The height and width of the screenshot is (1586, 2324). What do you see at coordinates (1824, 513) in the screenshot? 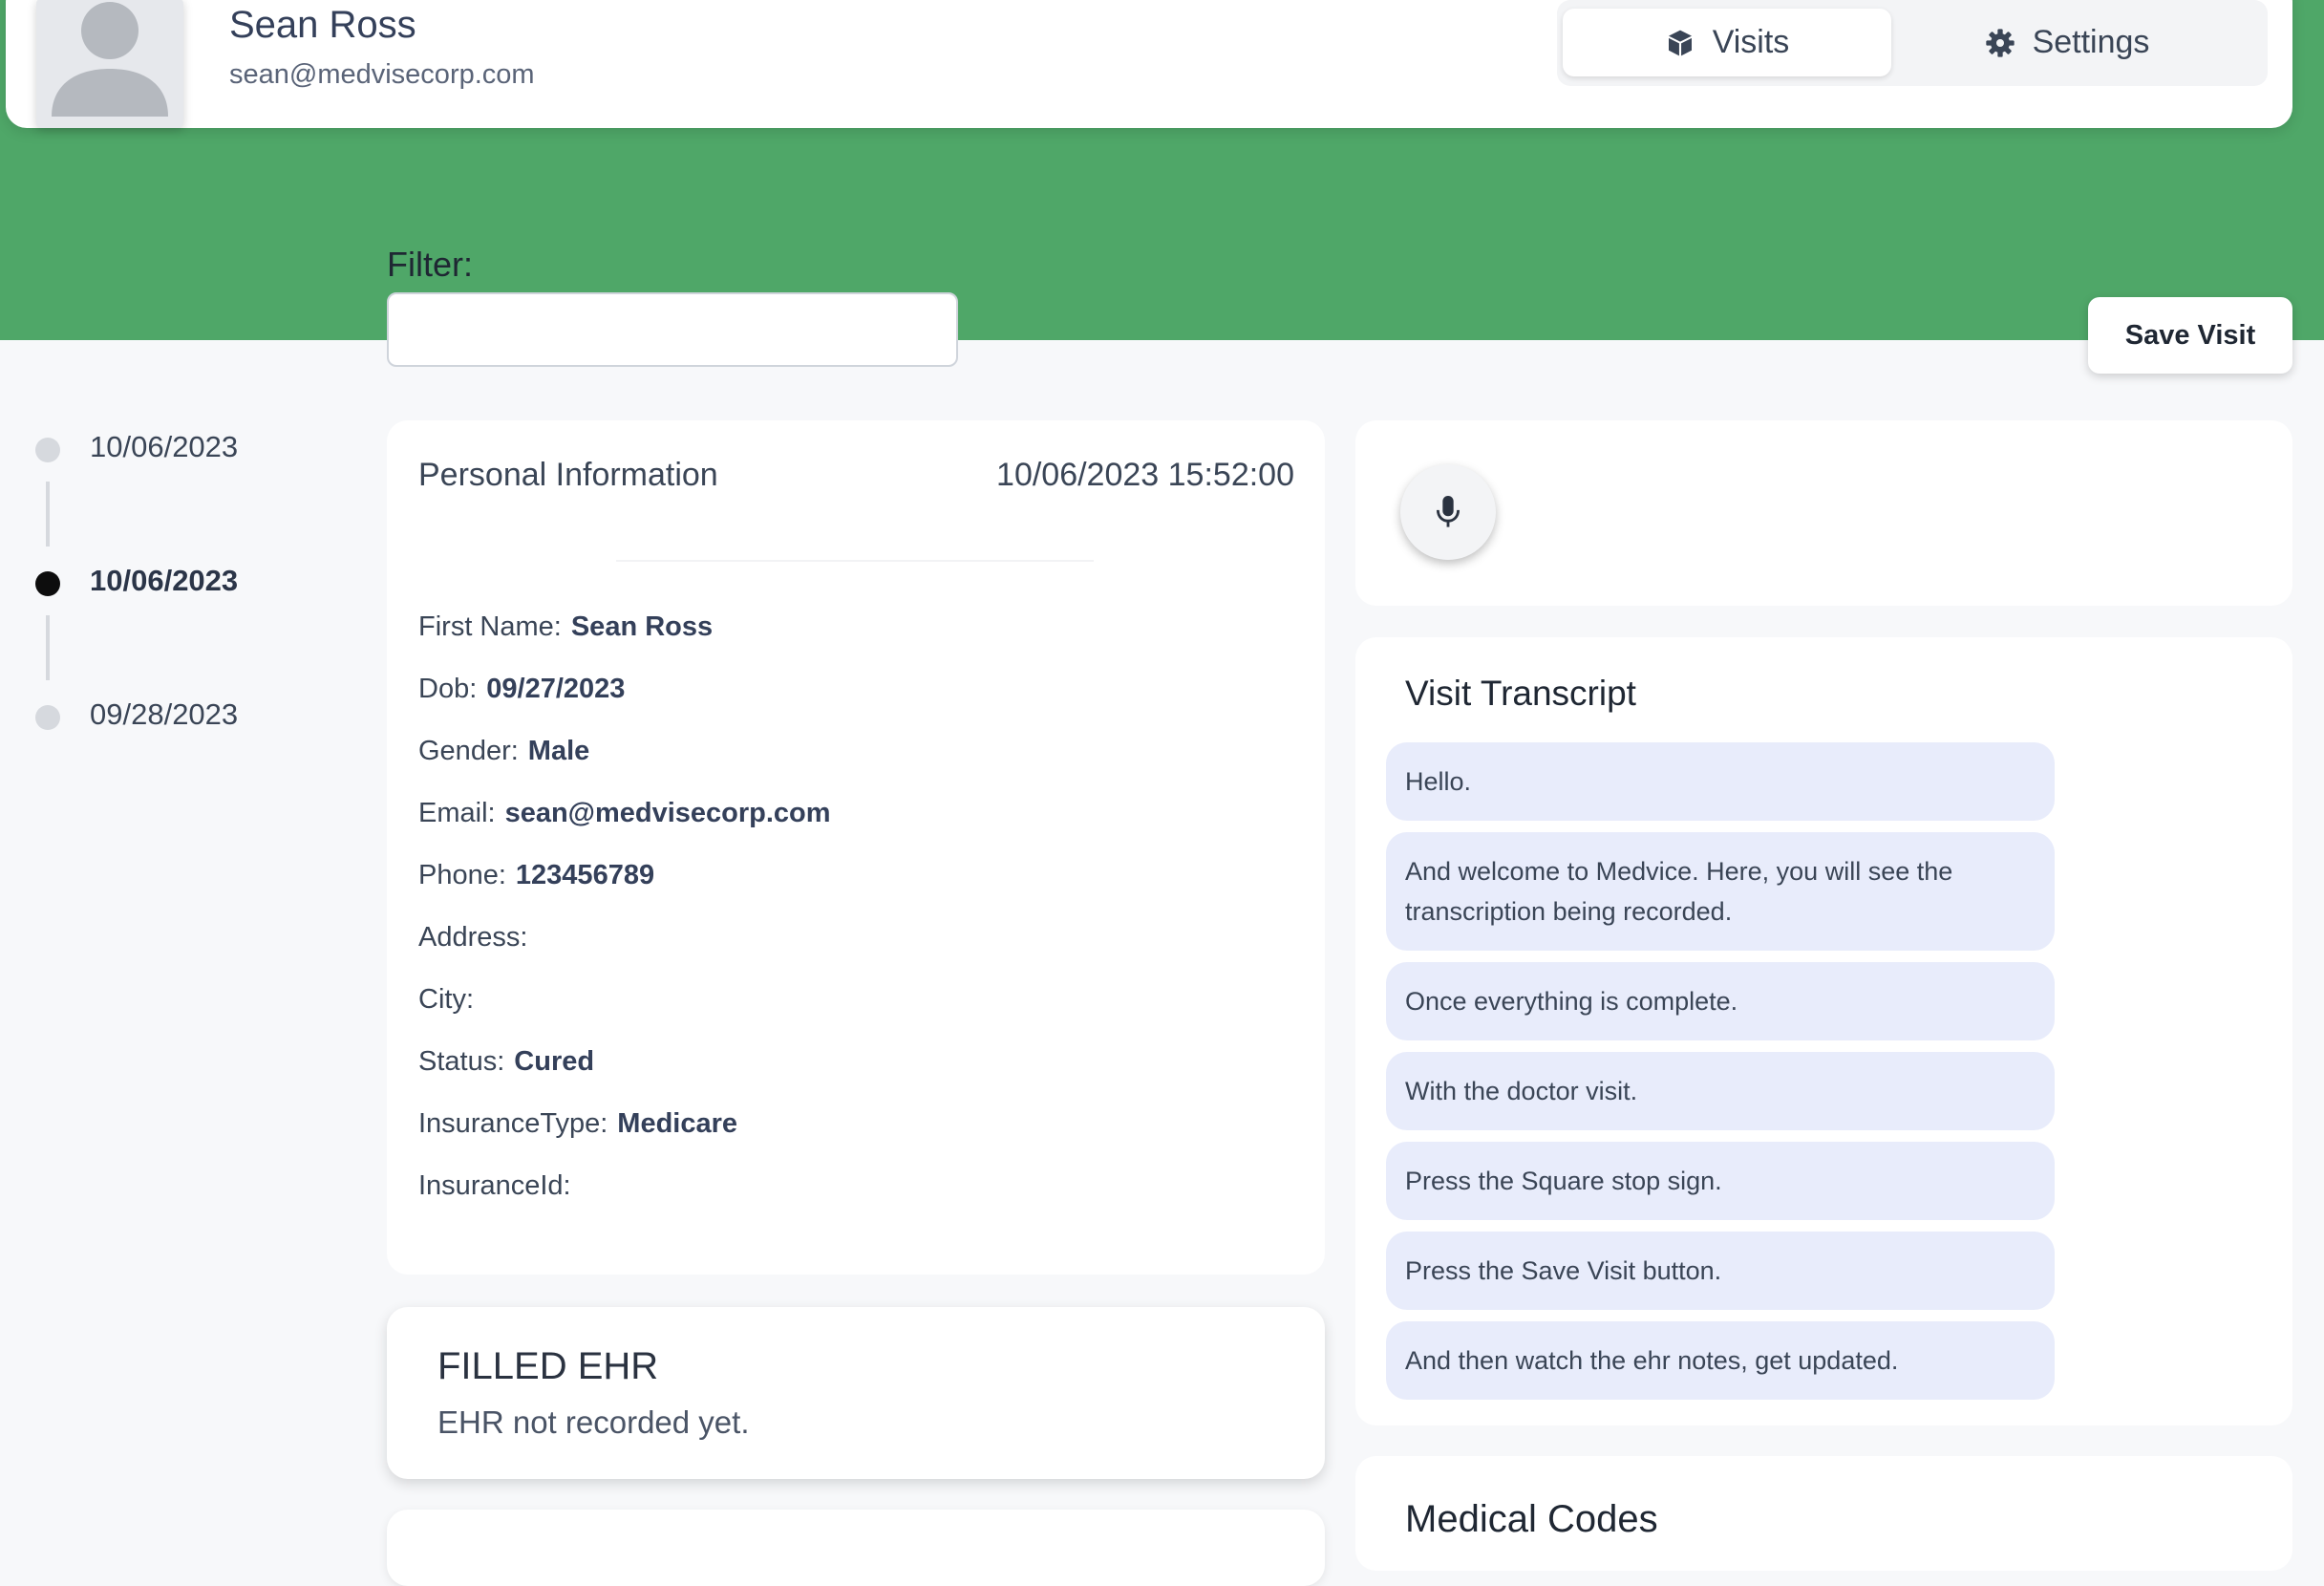
I see `recorder-card` at bounding box center [1824, 513].